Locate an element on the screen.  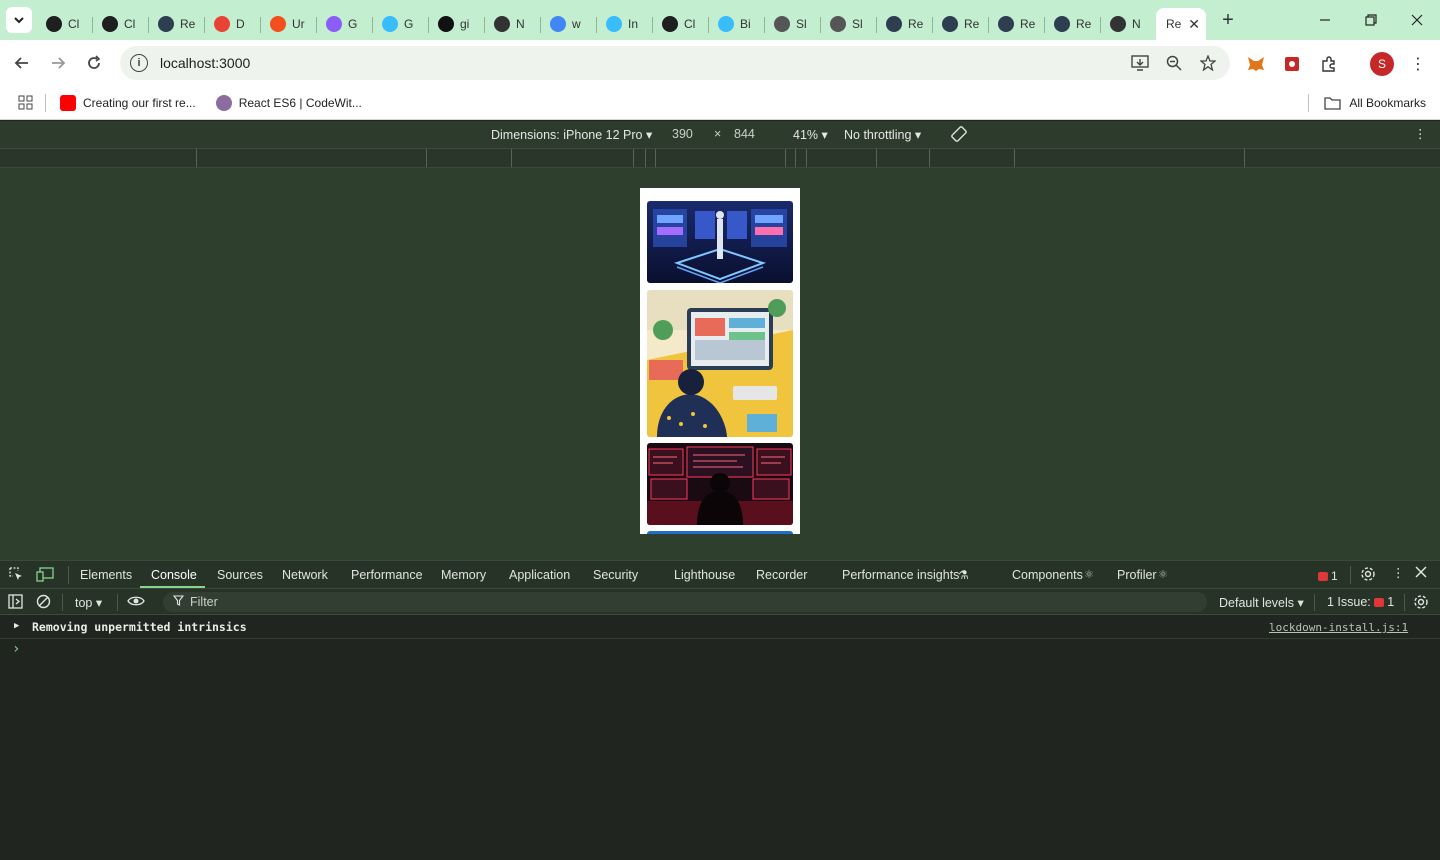
github-icon is located at coordinates (782, 24).